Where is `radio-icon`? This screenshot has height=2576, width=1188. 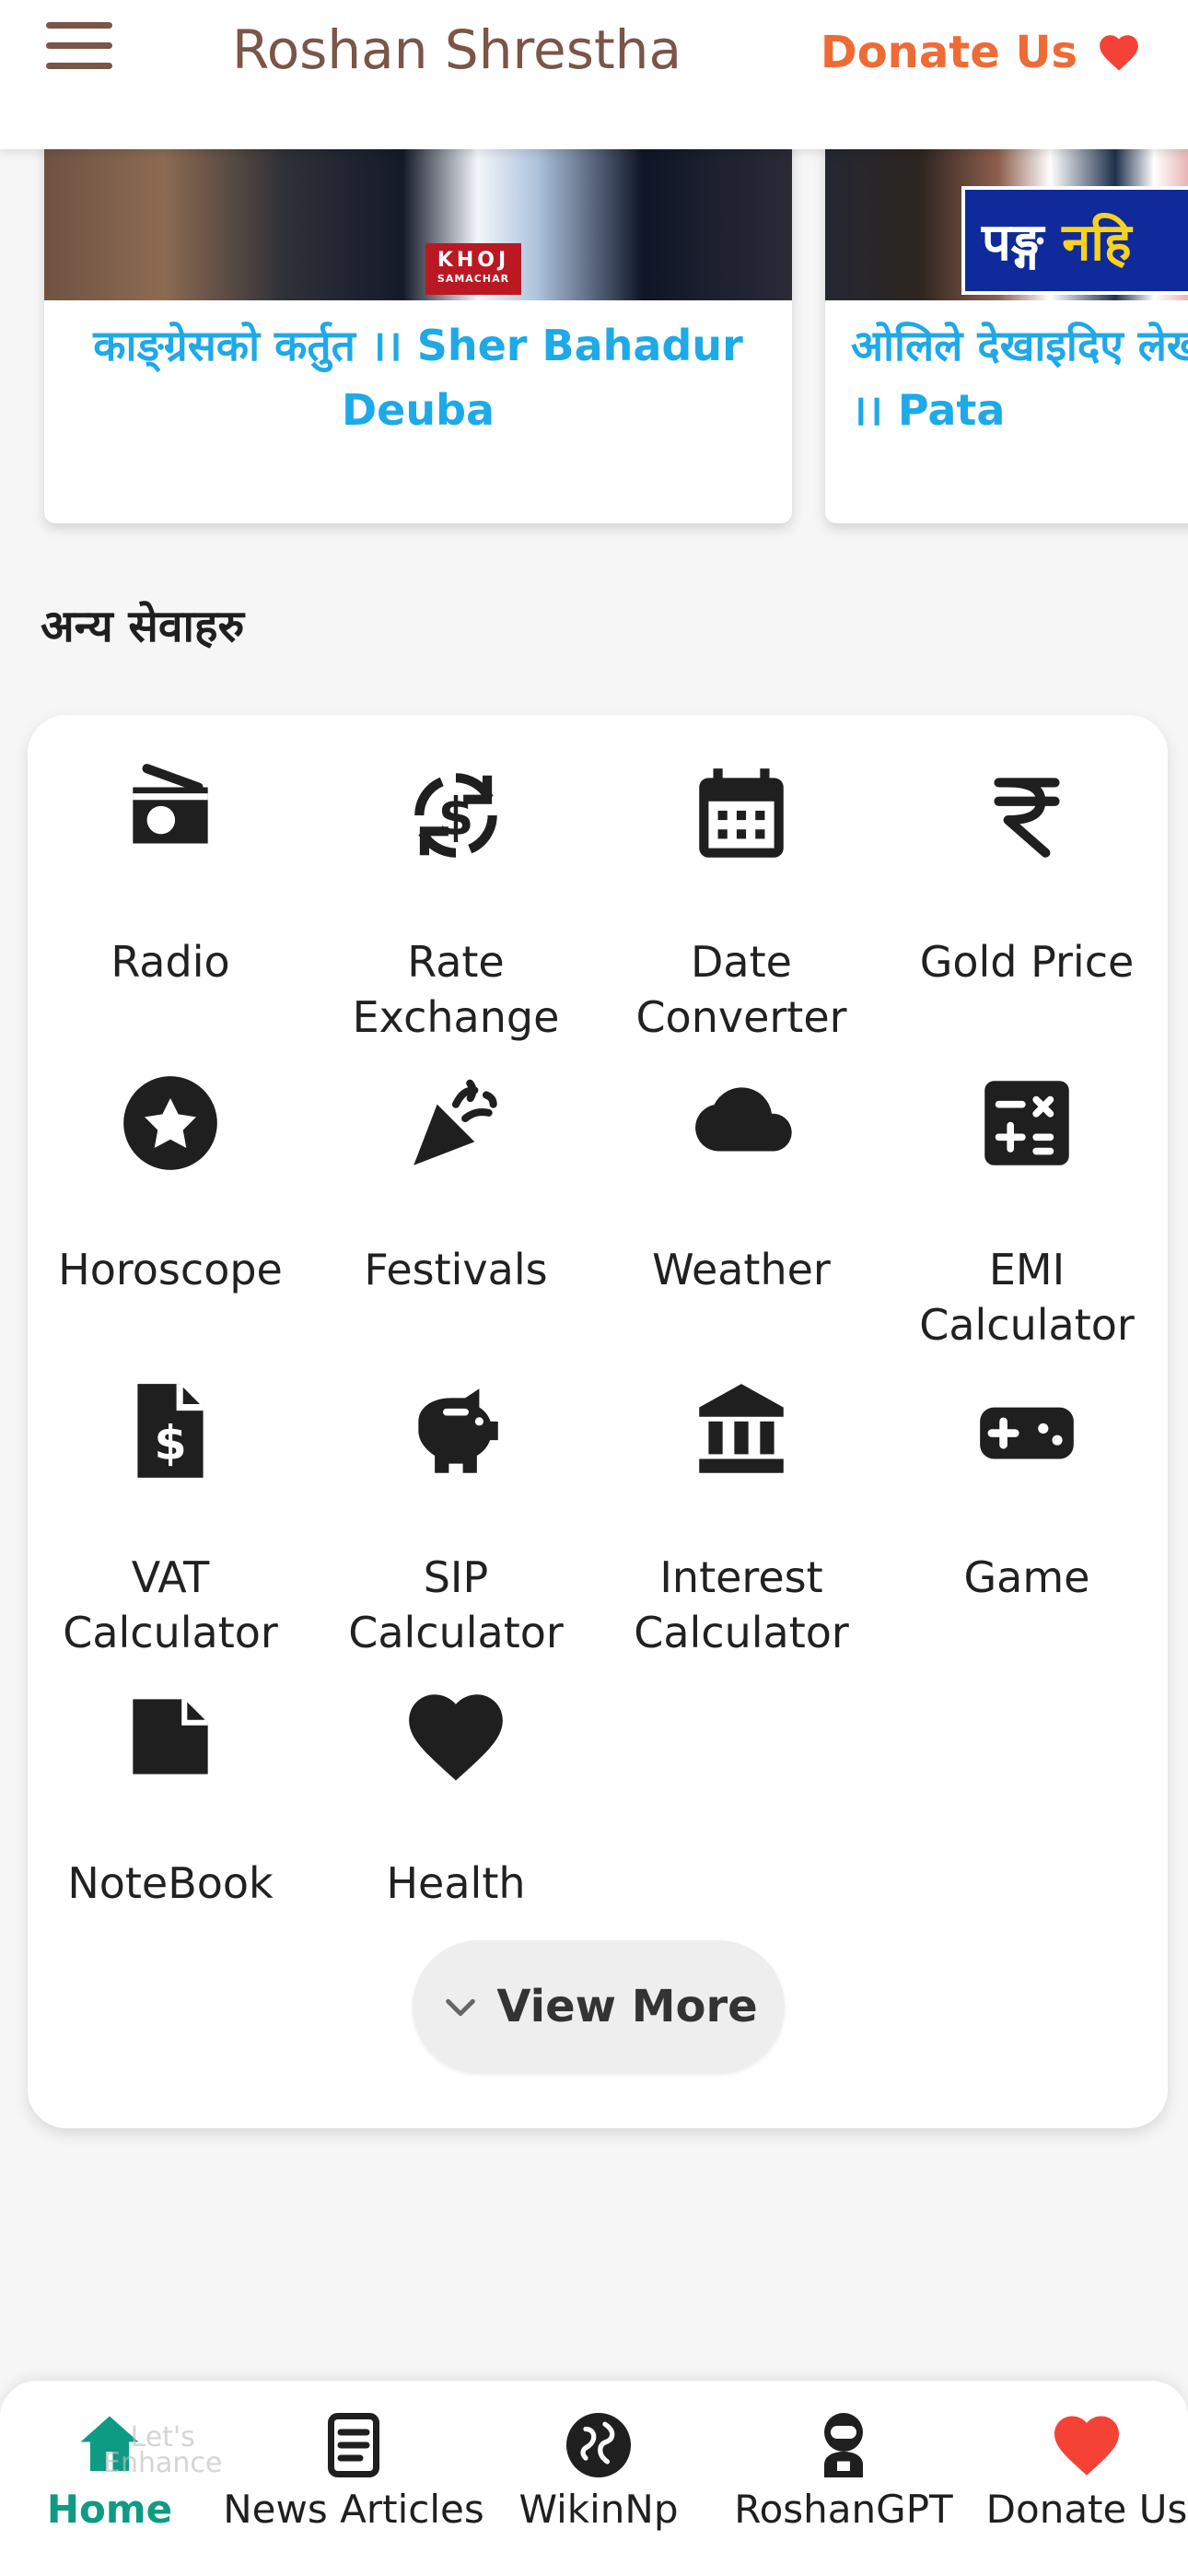
radio-icon is located at coordinates (170, 804).